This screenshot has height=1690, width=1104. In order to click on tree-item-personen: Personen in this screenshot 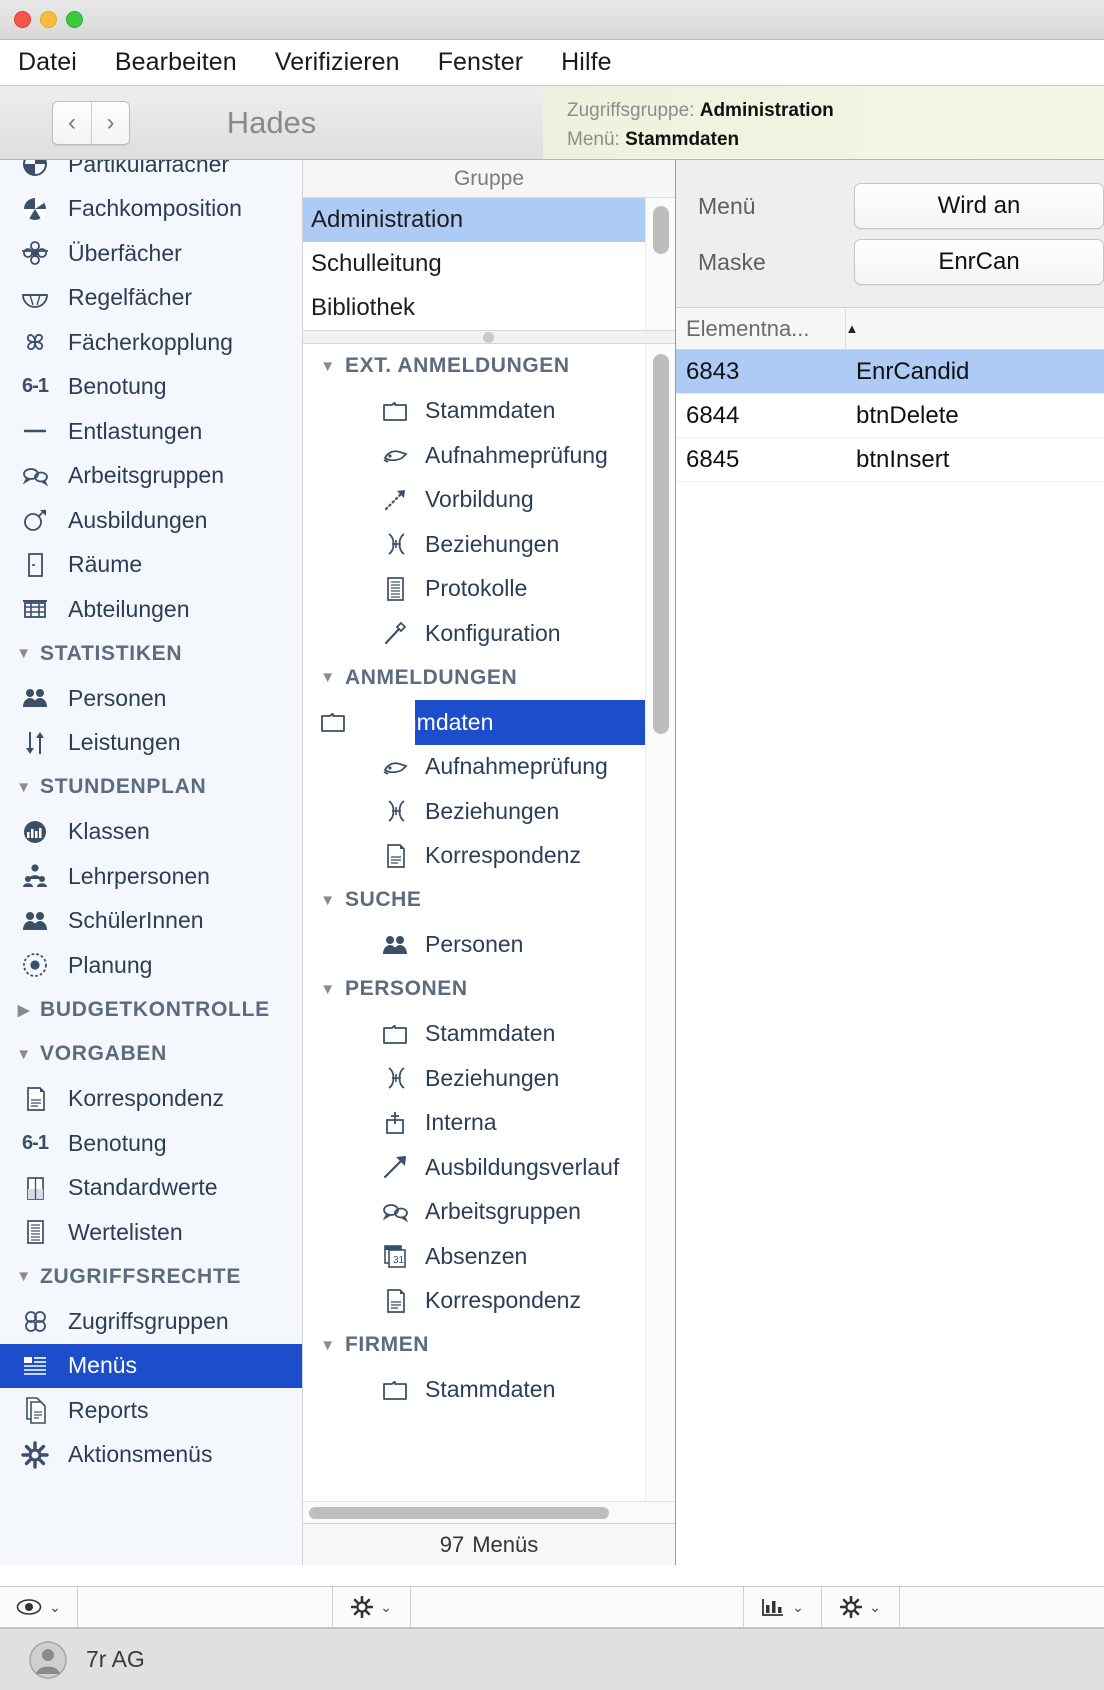, I will do `click(489, 945)`.